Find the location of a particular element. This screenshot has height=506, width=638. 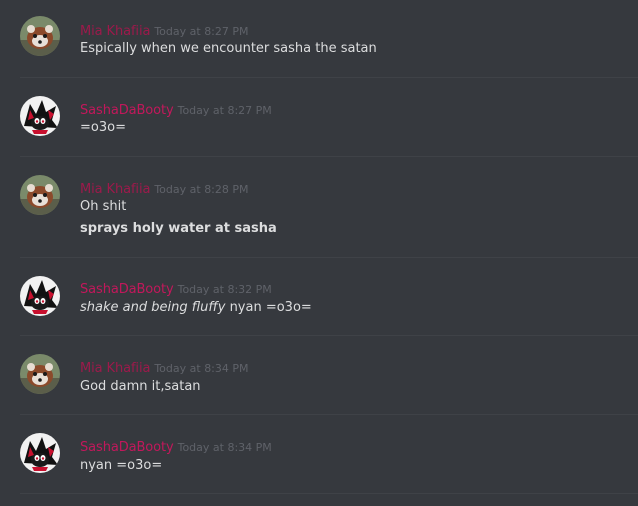

message-text: shake and being fluffy nyan =o3o= is located at coordinates (196, 307).